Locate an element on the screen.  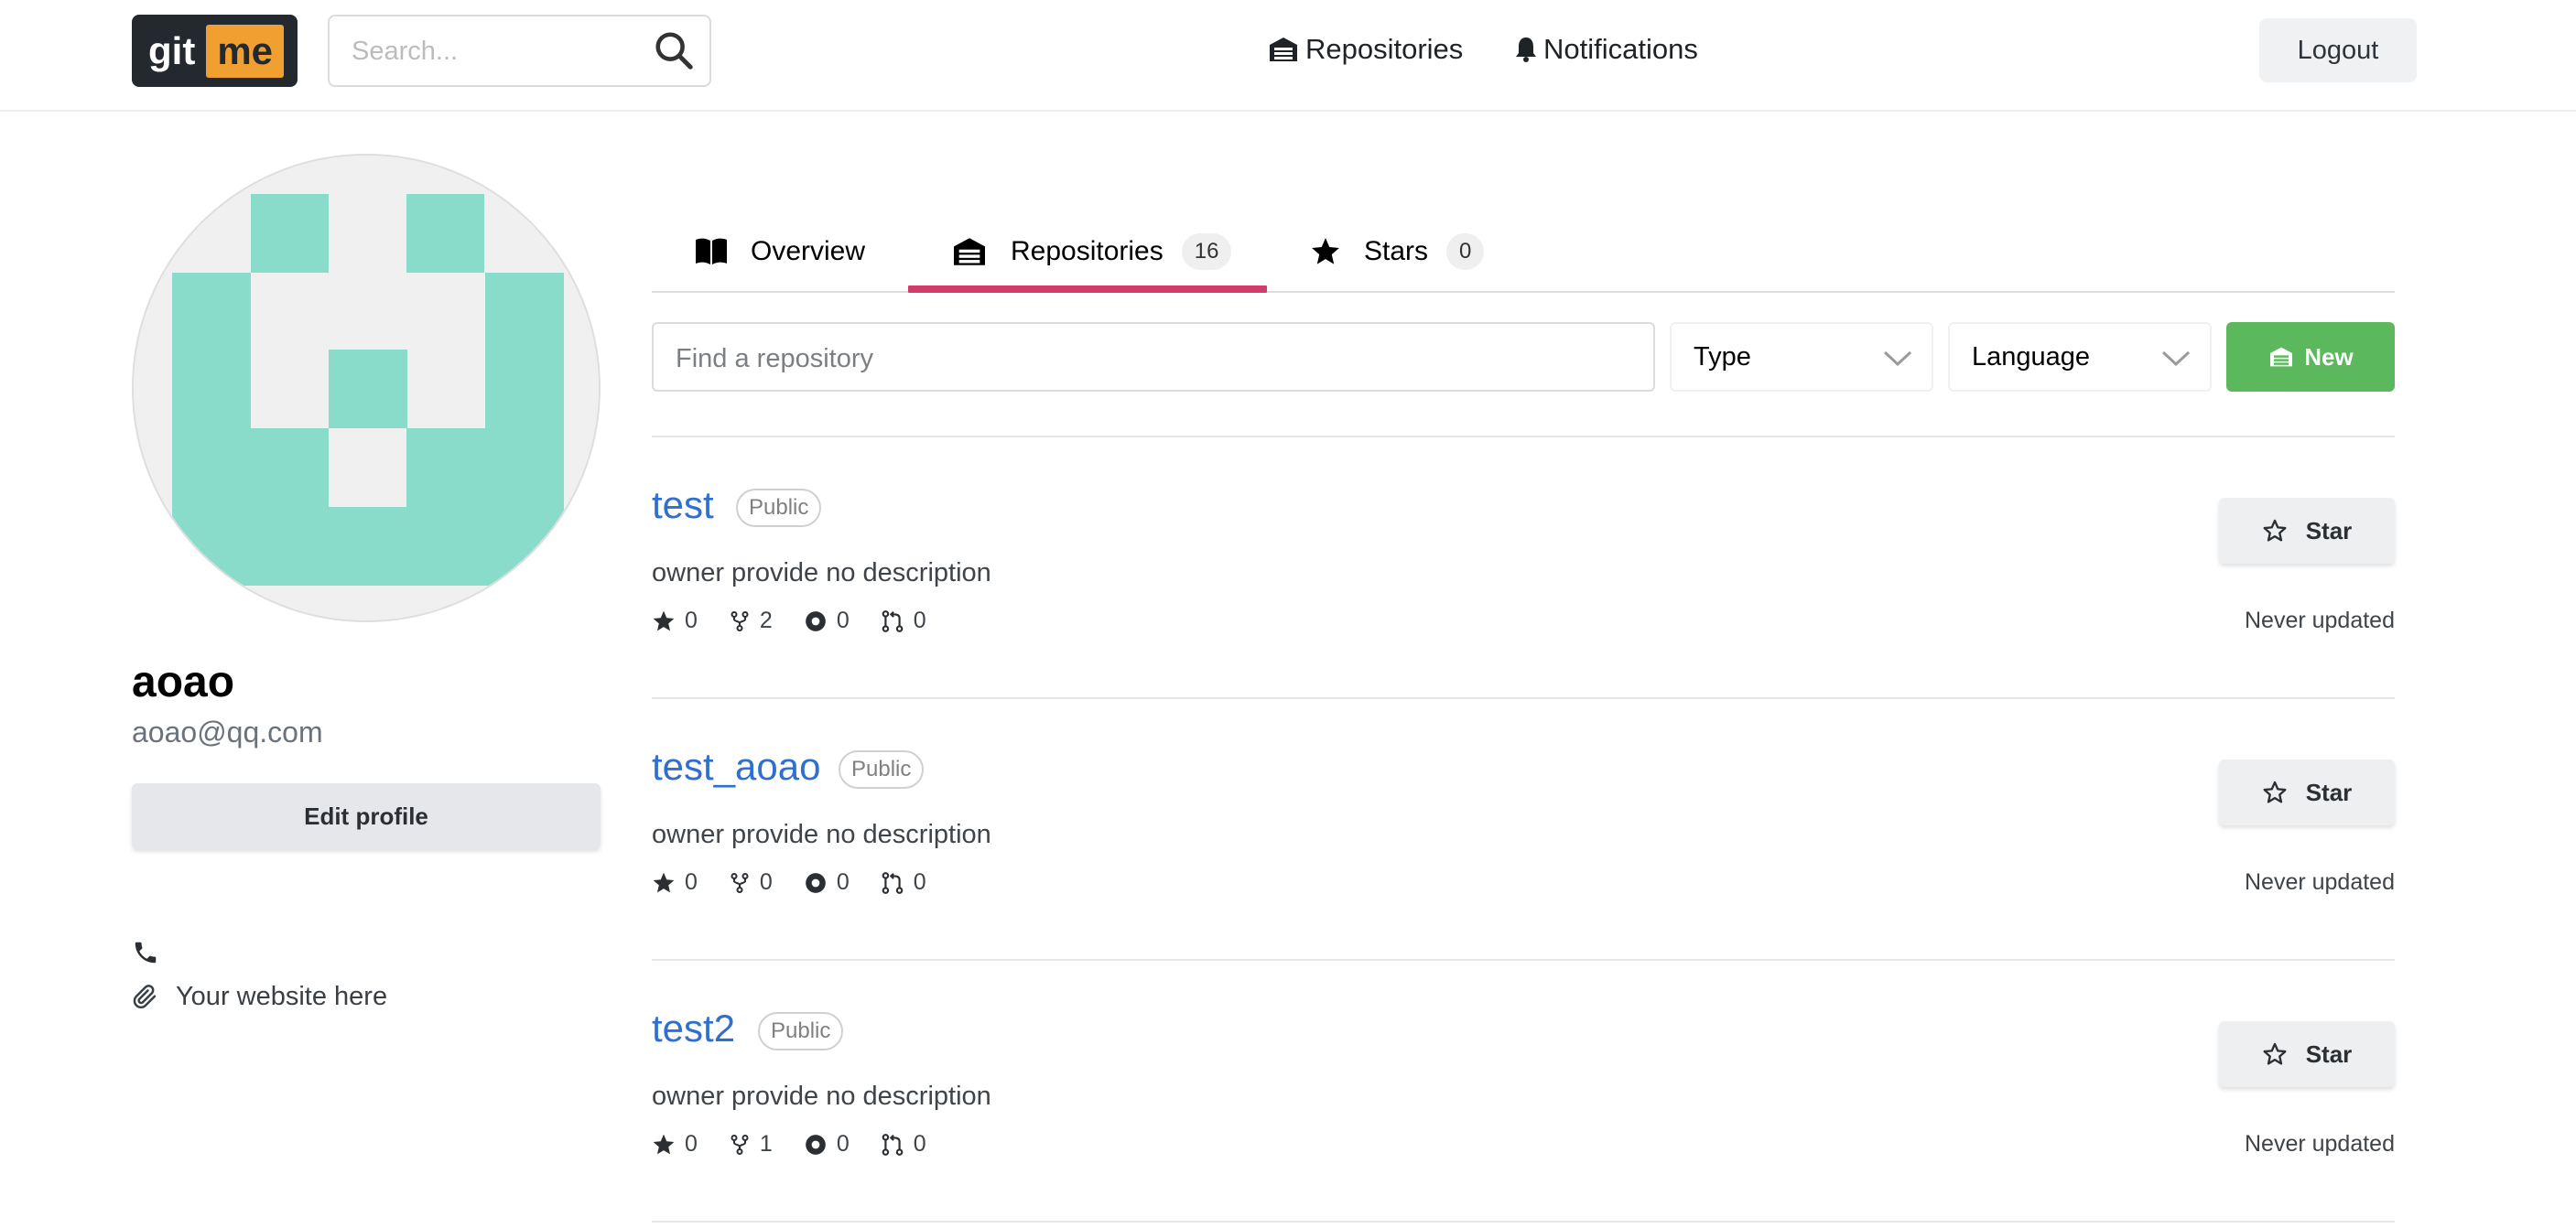
nav-repositories-link: Repositories is located at coordinates (1365, 49).